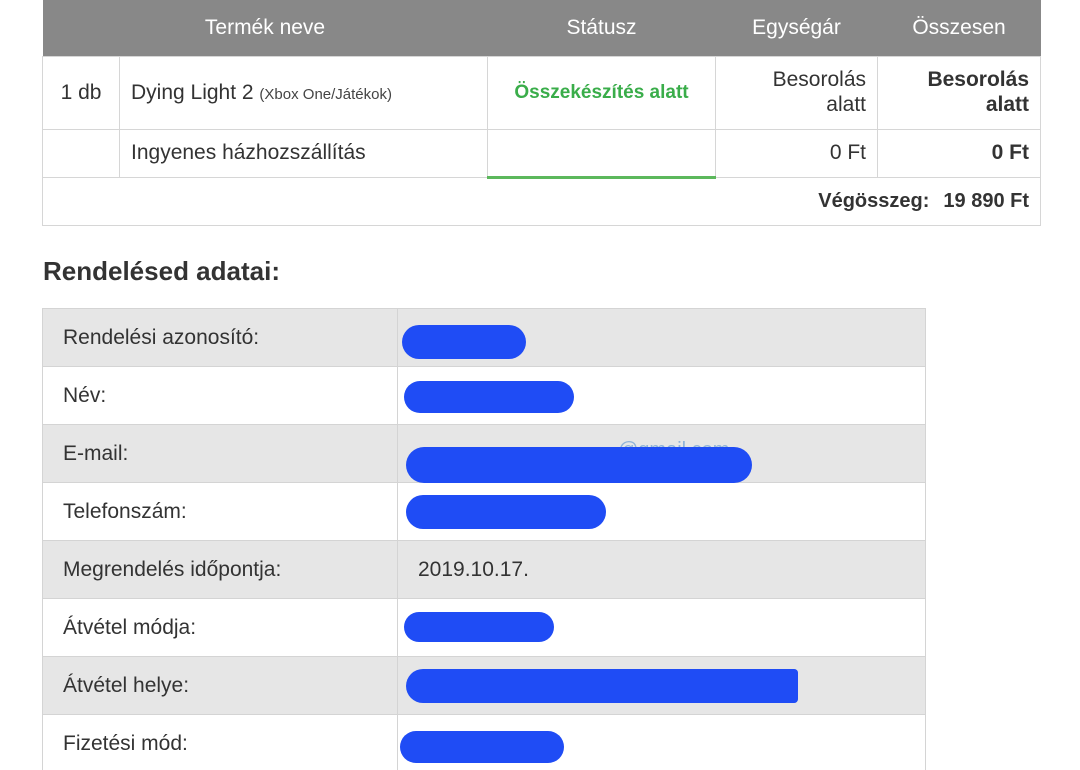 The width and height of the screenshot is (1080, 770). What do you see at coordinates (959, 92) in the screenshot?
I see `product-total: Besorolás alatt` at bounding box center [959, 92].